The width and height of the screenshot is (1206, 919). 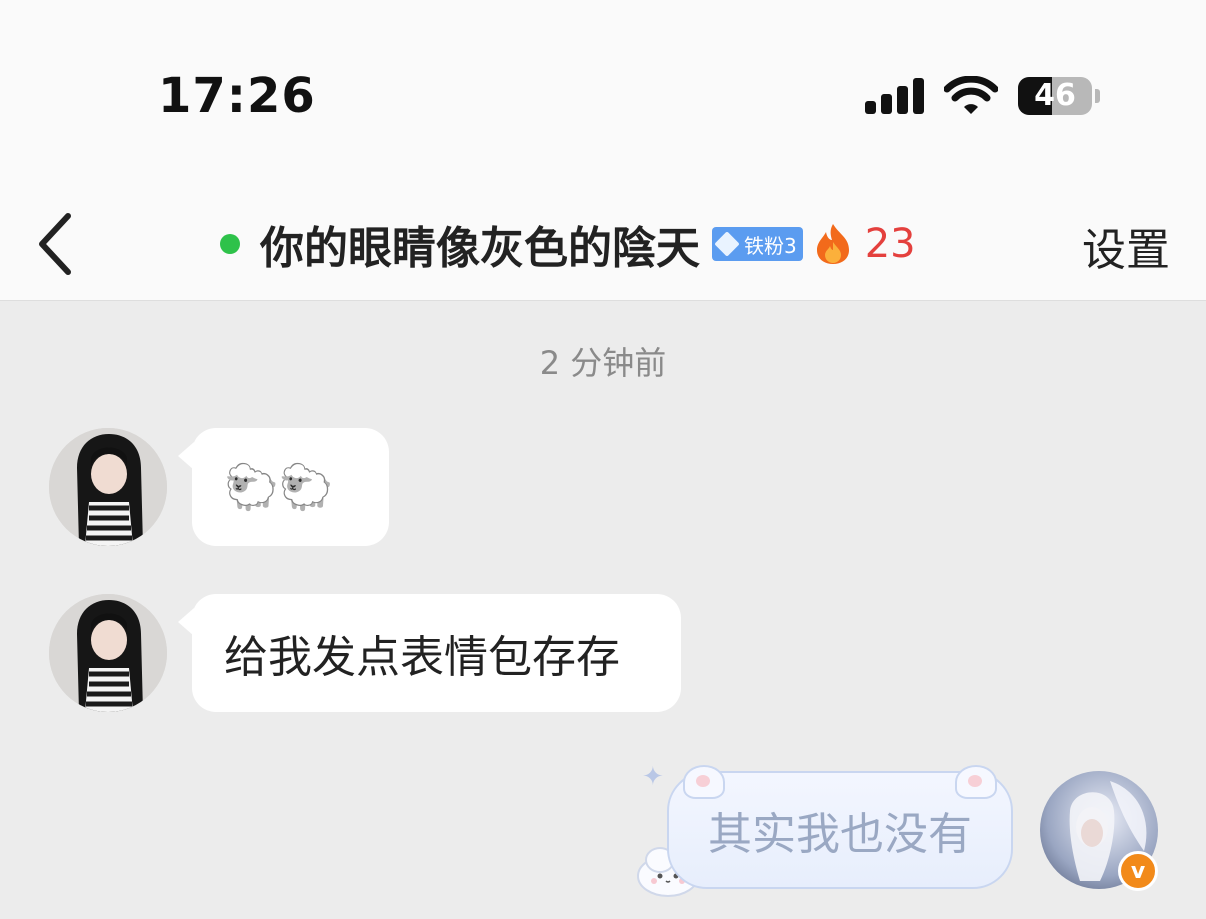 What do you see at coordinates (890, 244) in the screenshot?
I see `streak-count: 23` at bounding box center [890, 244].